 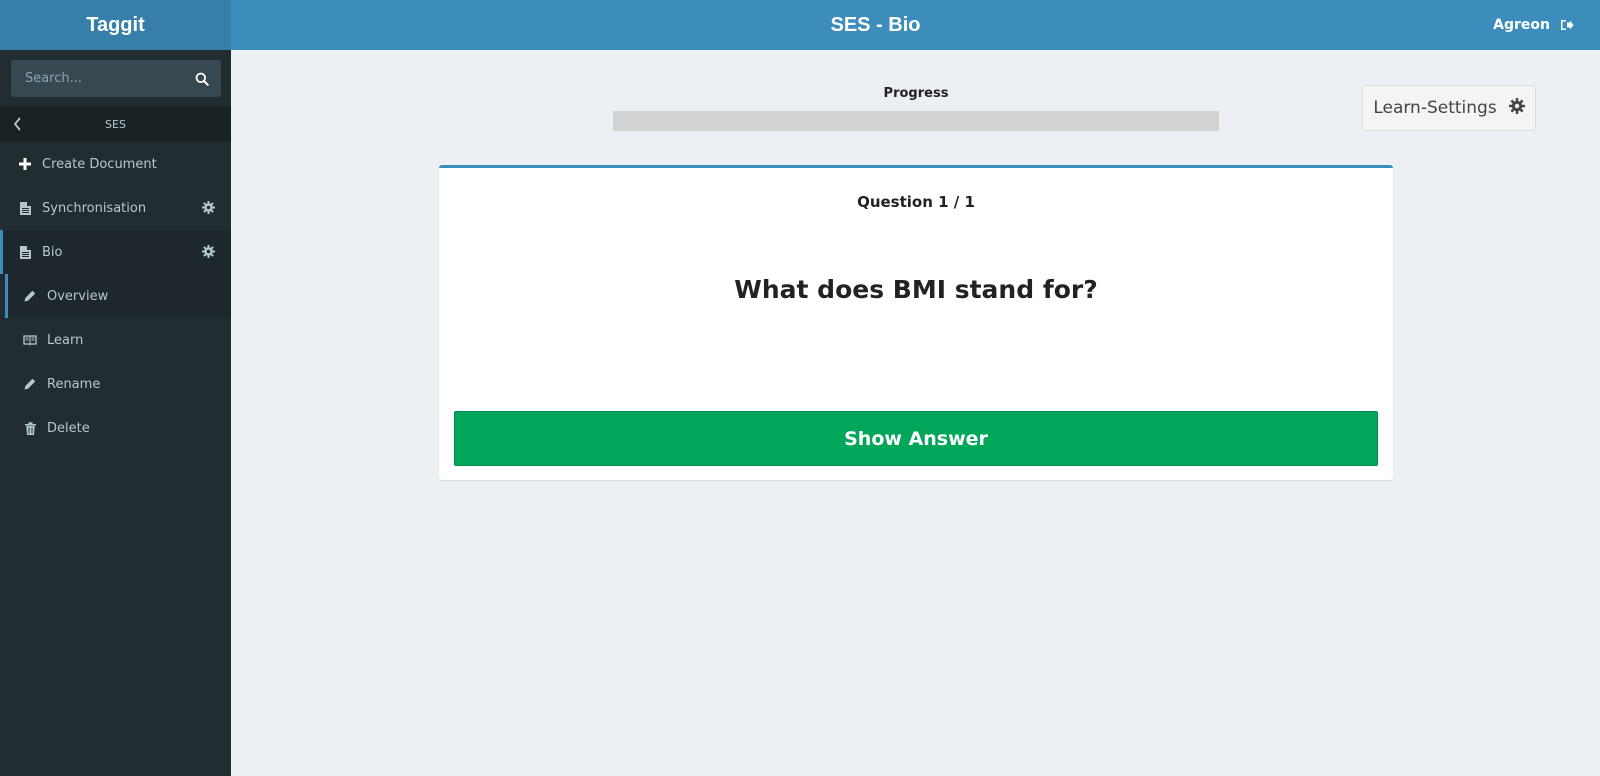 I want to click on sidebar-item-label: Overview, so click(x=78, y=296).